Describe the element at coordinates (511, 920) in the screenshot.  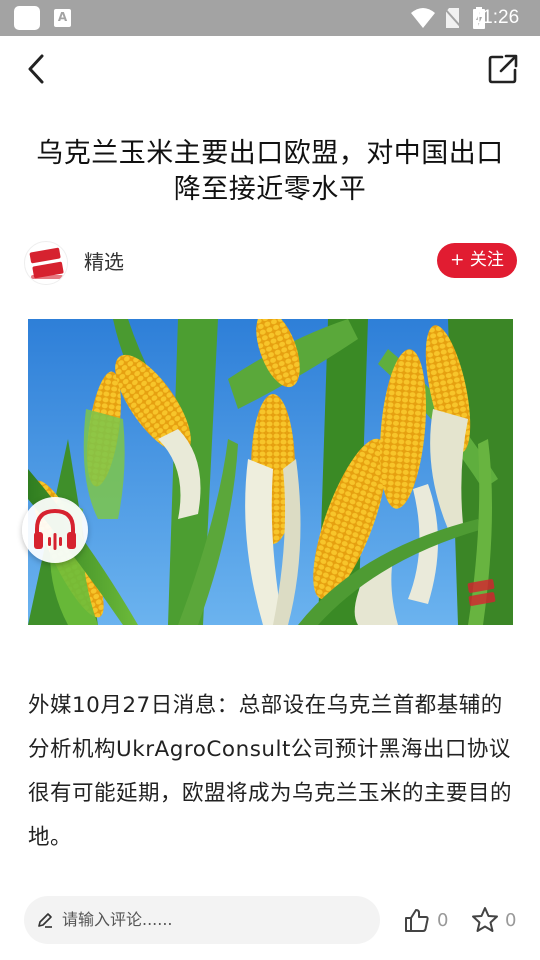
I see `favorite-count: 0` at that location.